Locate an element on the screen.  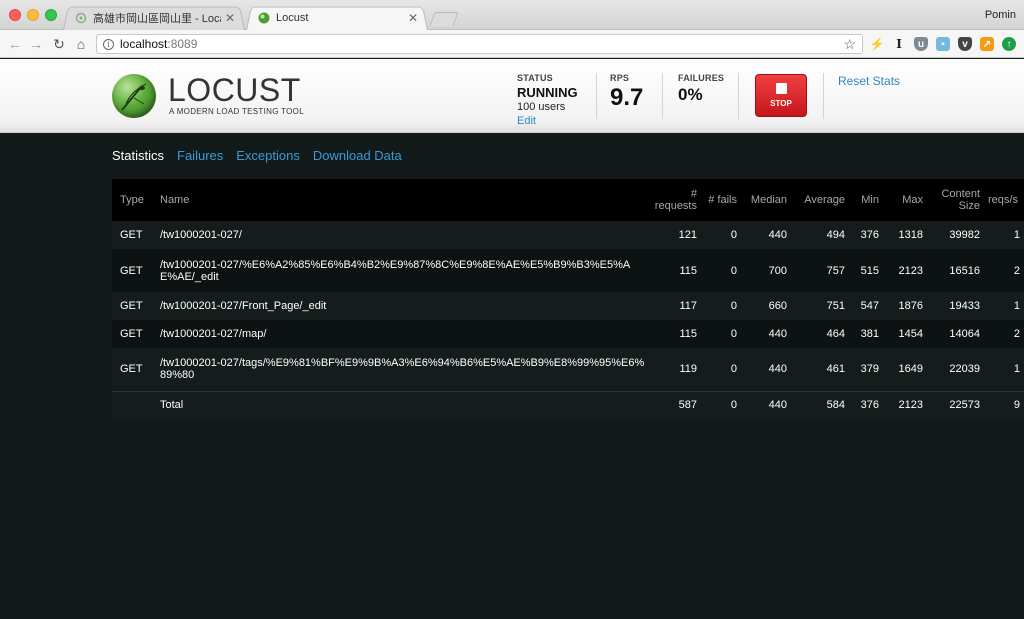
min-cell: 379 is located at coordinates (869, 369).